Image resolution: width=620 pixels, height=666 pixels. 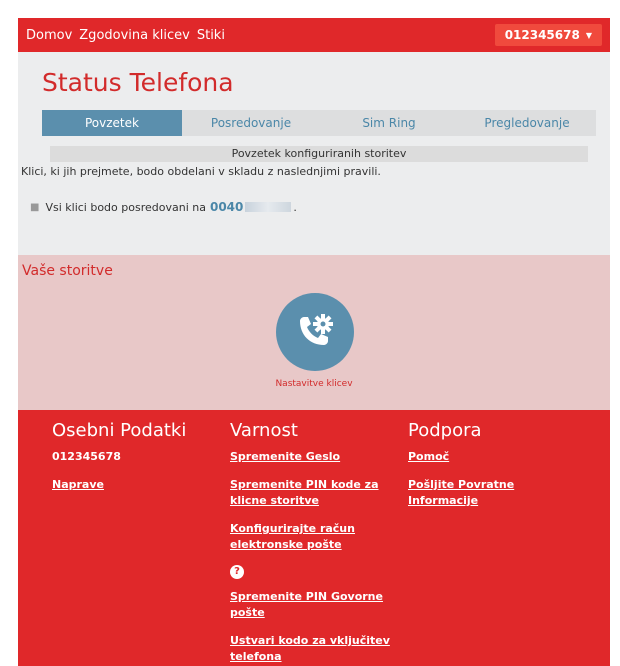 What do you see at coordinates (445, 430) in the screenshot?
I see `support-heading: Podpora` at bounding box center [445, 430].